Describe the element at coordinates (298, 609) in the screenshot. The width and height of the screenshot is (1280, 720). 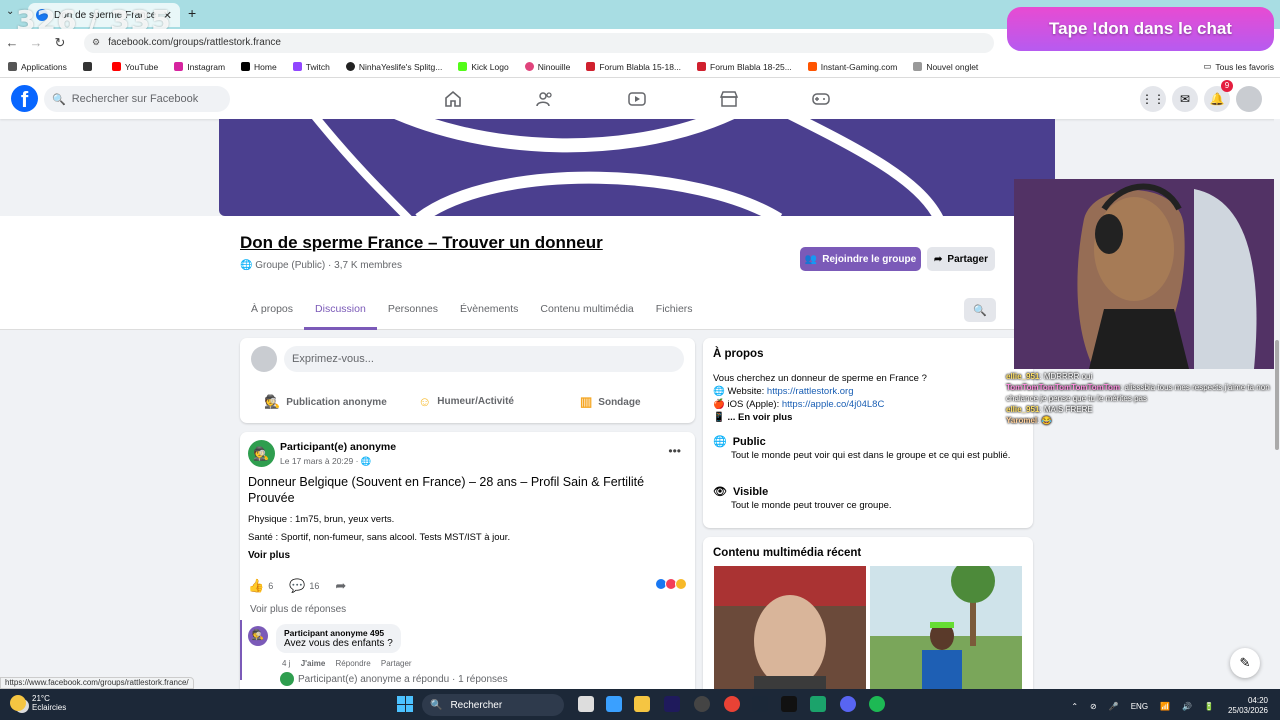
I see `more-replies-link: Voir plus de réponses` at that location.